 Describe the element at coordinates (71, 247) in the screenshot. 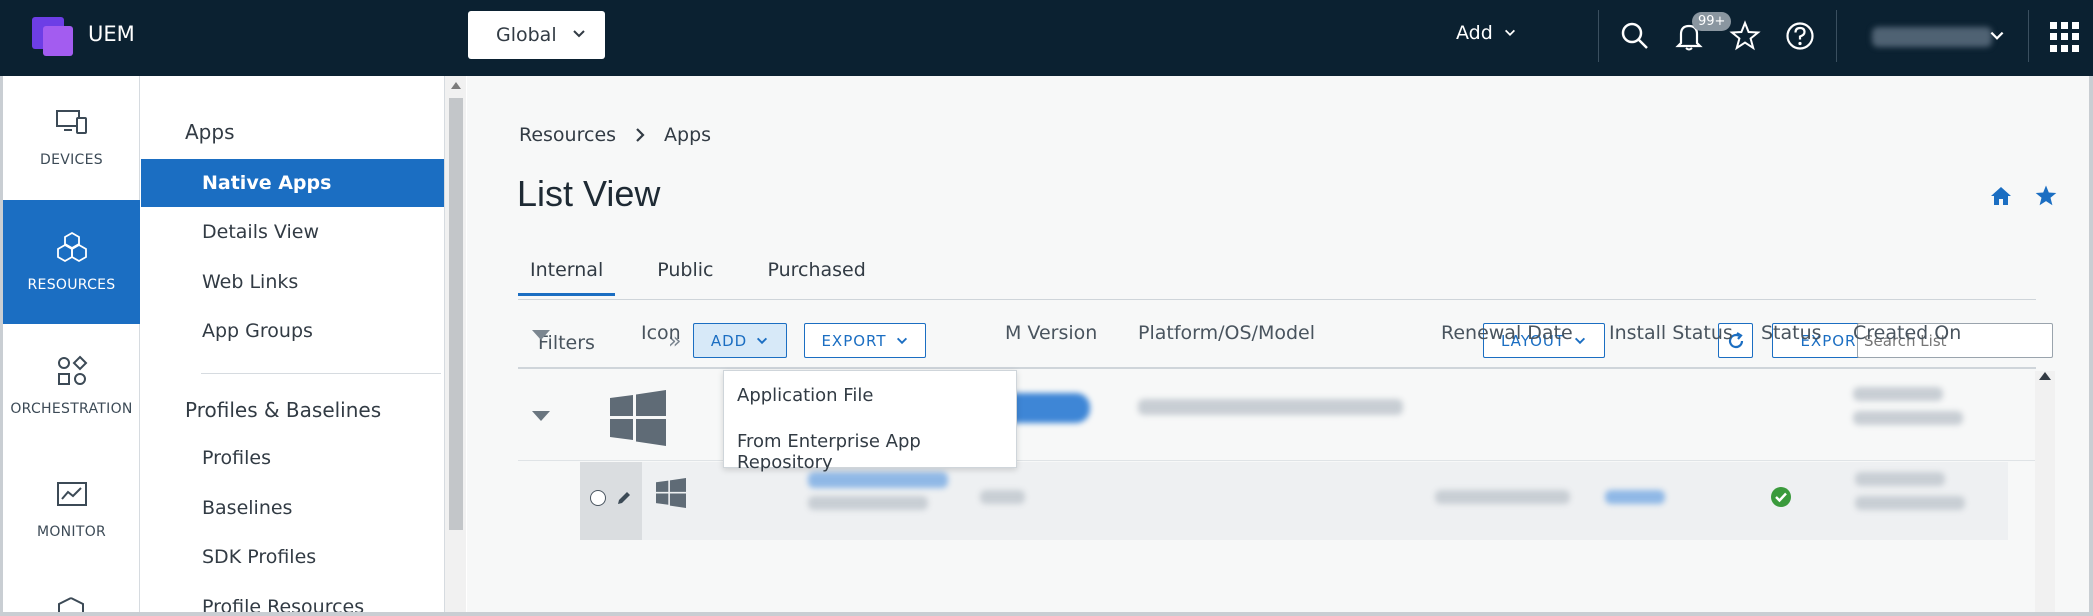

I see `resources-icon` at that location.